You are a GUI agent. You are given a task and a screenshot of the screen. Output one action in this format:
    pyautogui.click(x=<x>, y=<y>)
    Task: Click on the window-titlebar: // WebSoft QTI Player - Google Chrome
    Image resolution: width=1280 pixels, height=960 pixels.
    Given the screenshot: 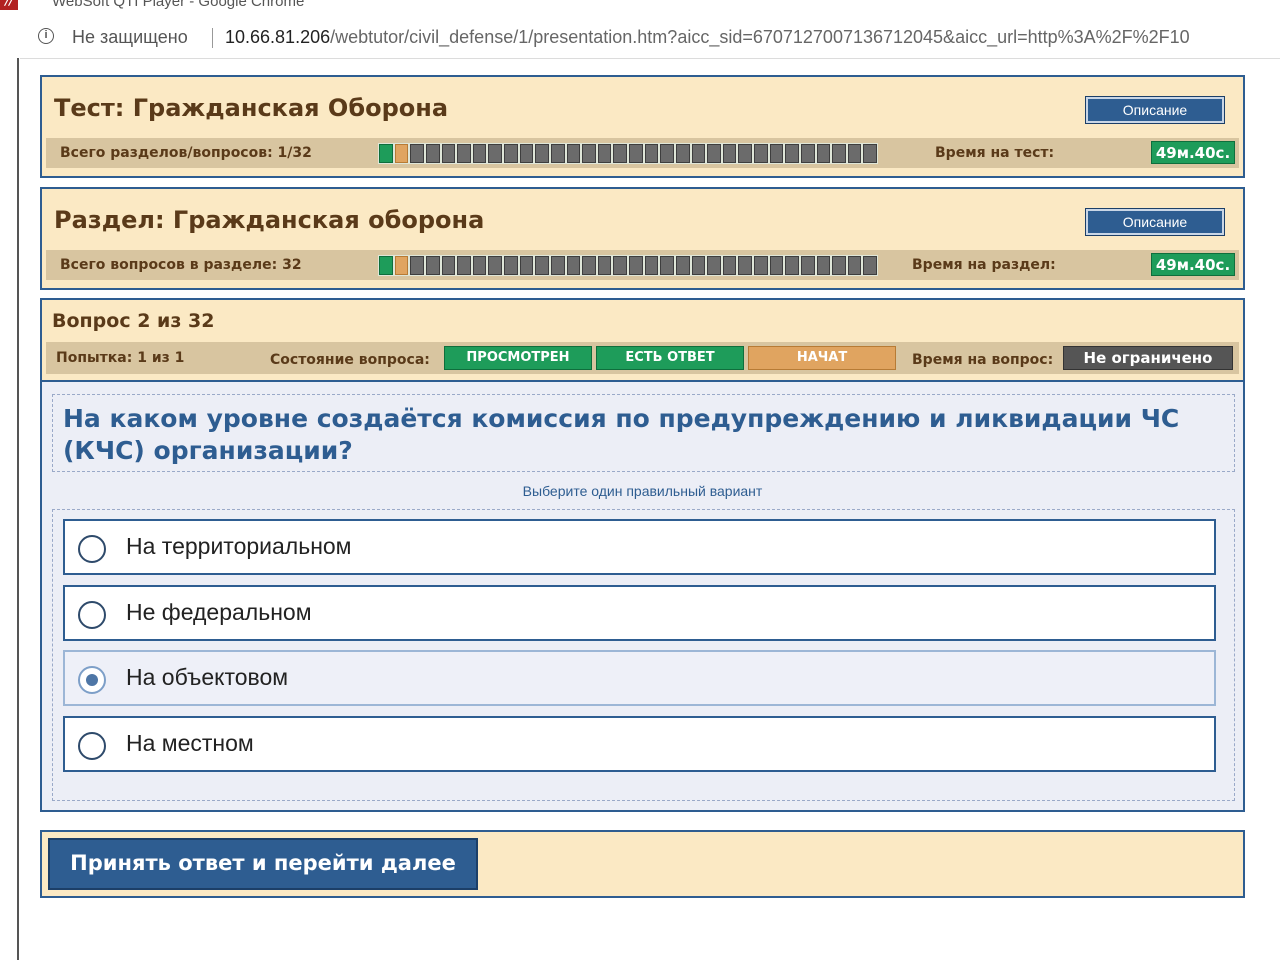 What is the action you would take?
    pyautogui.click(x=640, y=8)
    